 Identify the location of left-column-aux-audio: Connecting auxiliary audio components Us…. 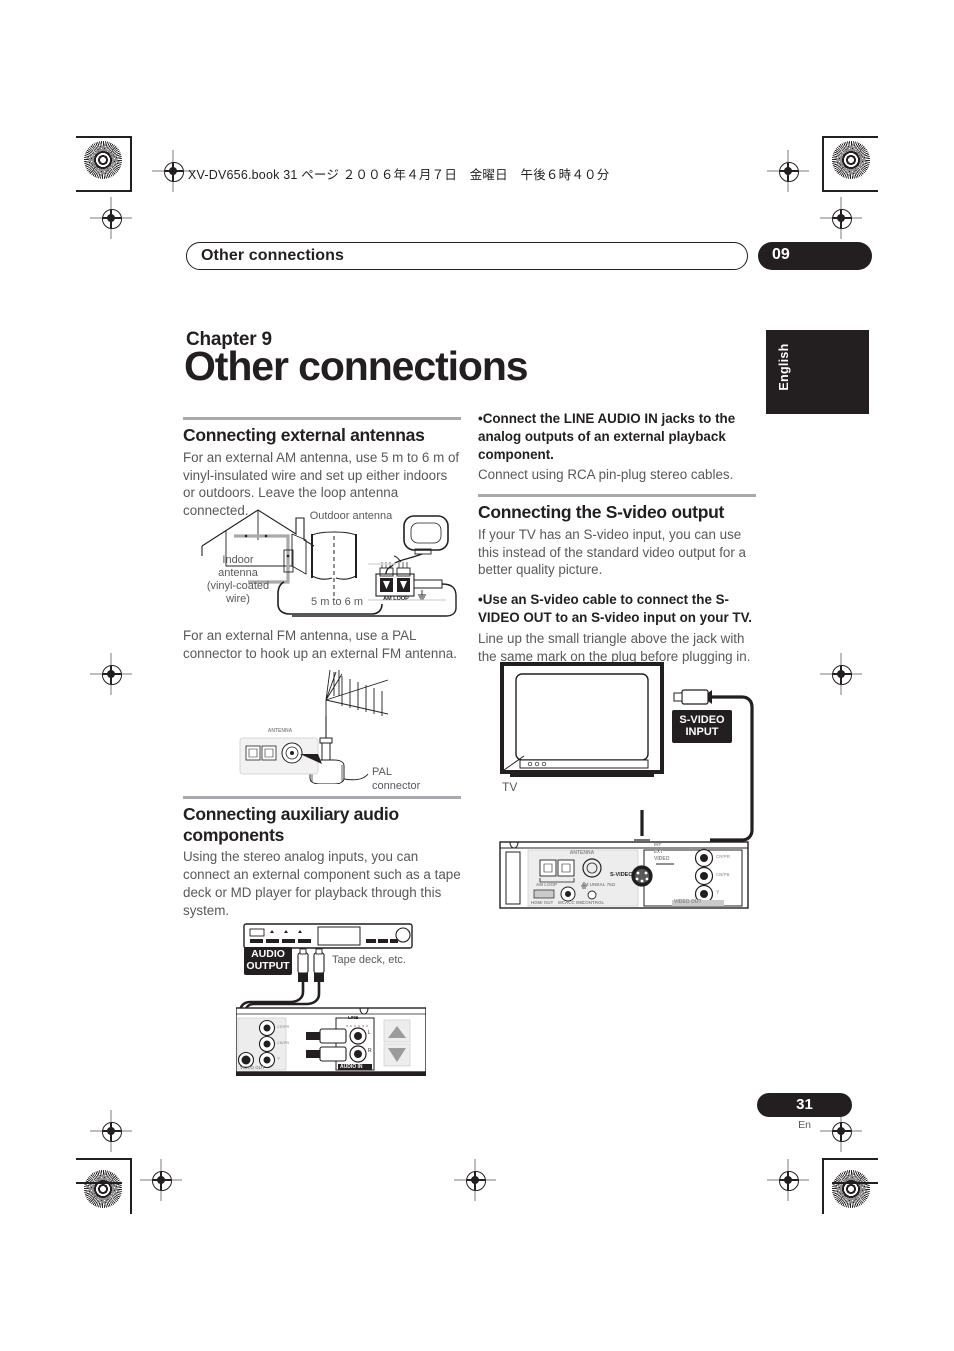
(322, 858).